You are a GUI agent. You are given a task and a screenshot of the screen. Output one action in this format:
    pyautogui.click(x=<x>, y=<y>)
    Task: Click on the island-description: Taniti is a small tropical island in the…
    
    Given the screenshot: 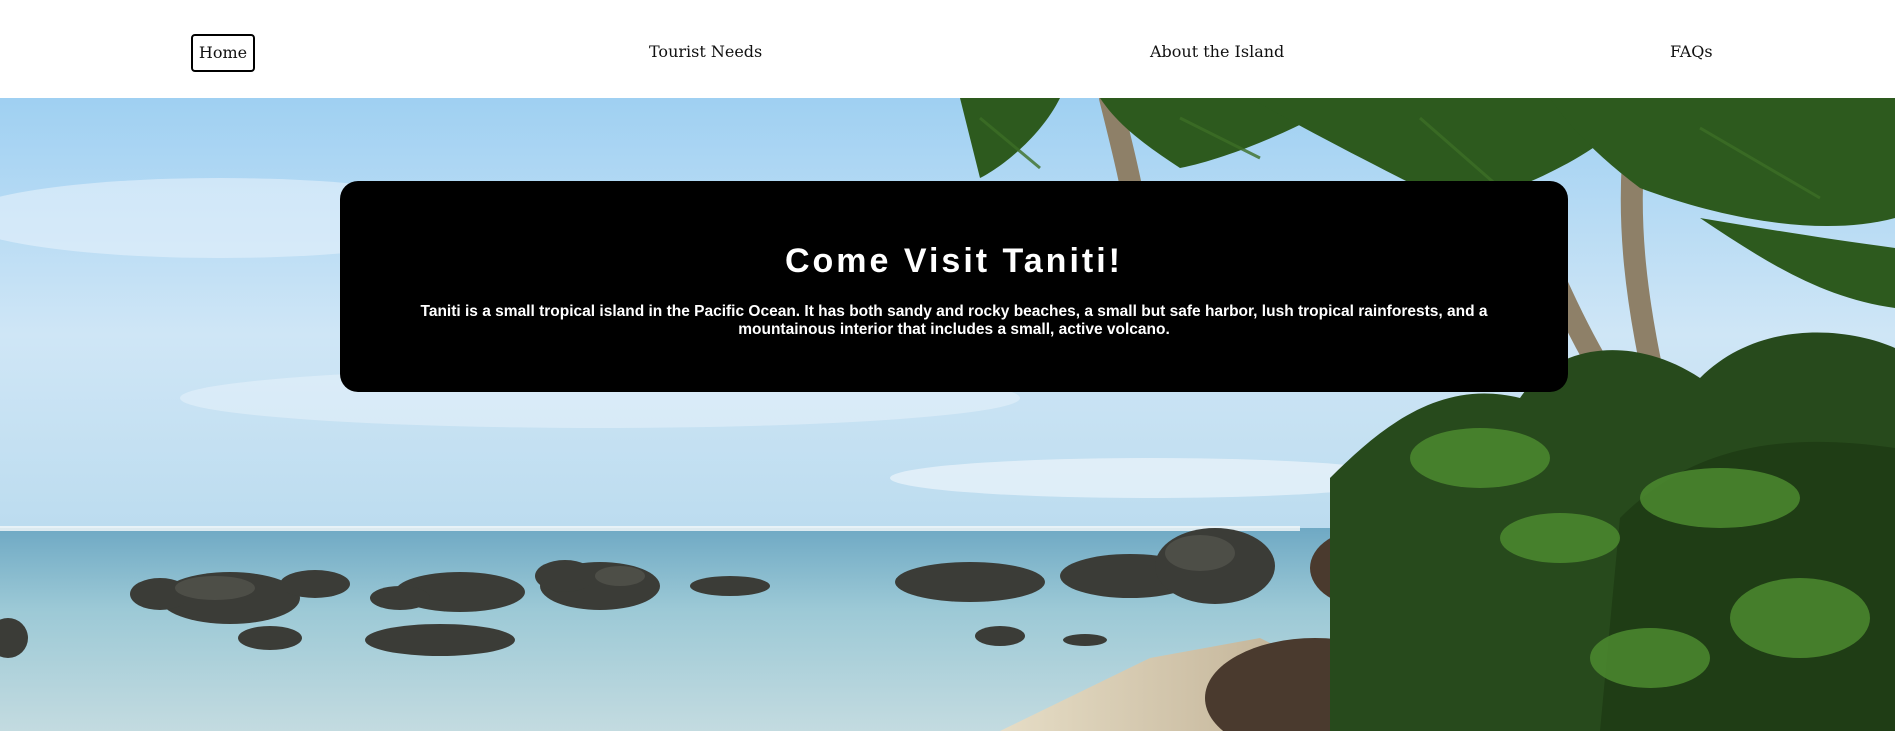 What is the action you would take?
    pyautogui.click(x=954, y=320)
    